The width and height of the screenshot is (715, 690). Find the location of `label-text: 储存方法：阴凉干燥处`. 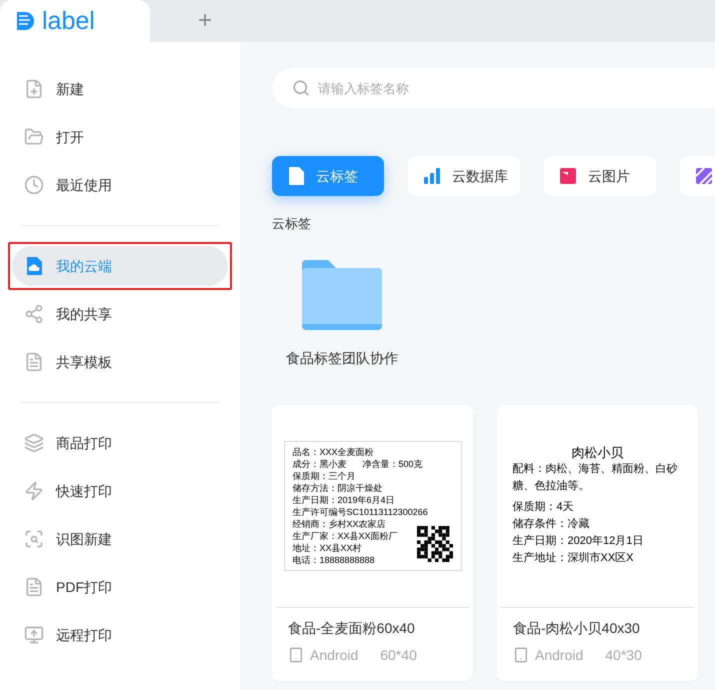

label-text: 储存方法：阴凉干燥处 is located at coordinates (337, 488).